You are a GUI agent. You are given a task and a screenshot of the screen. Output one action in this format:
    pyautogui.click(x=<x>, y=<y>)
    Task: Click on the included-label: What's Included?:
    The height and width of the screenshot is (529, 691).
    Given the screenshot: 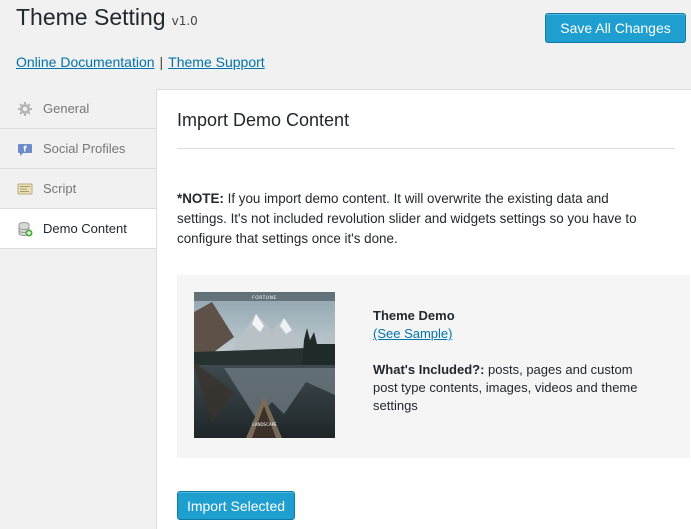 What is the action you would take?
    pyautogui.click(x=429, y=369)
    